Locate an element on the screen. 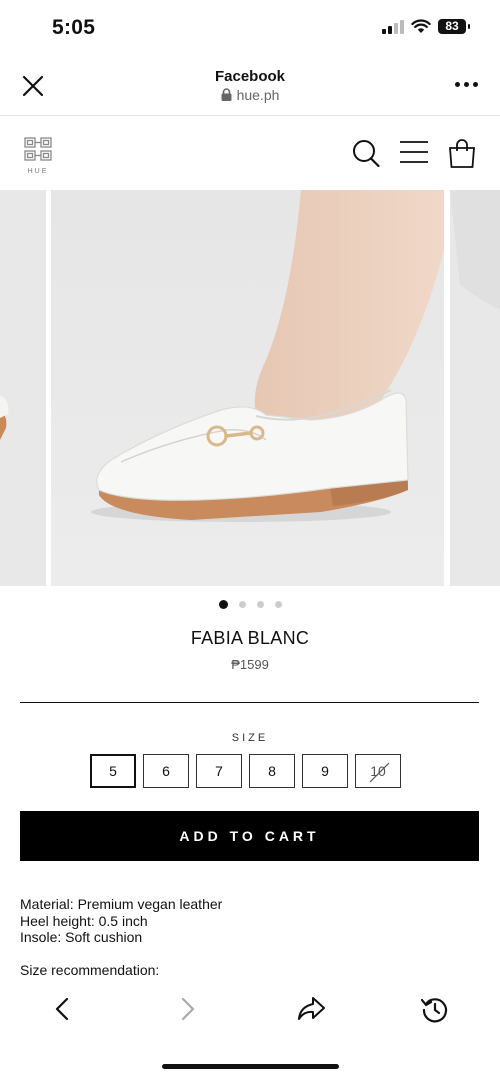  cellular-signal-icon is located at coordinates (393, 26).